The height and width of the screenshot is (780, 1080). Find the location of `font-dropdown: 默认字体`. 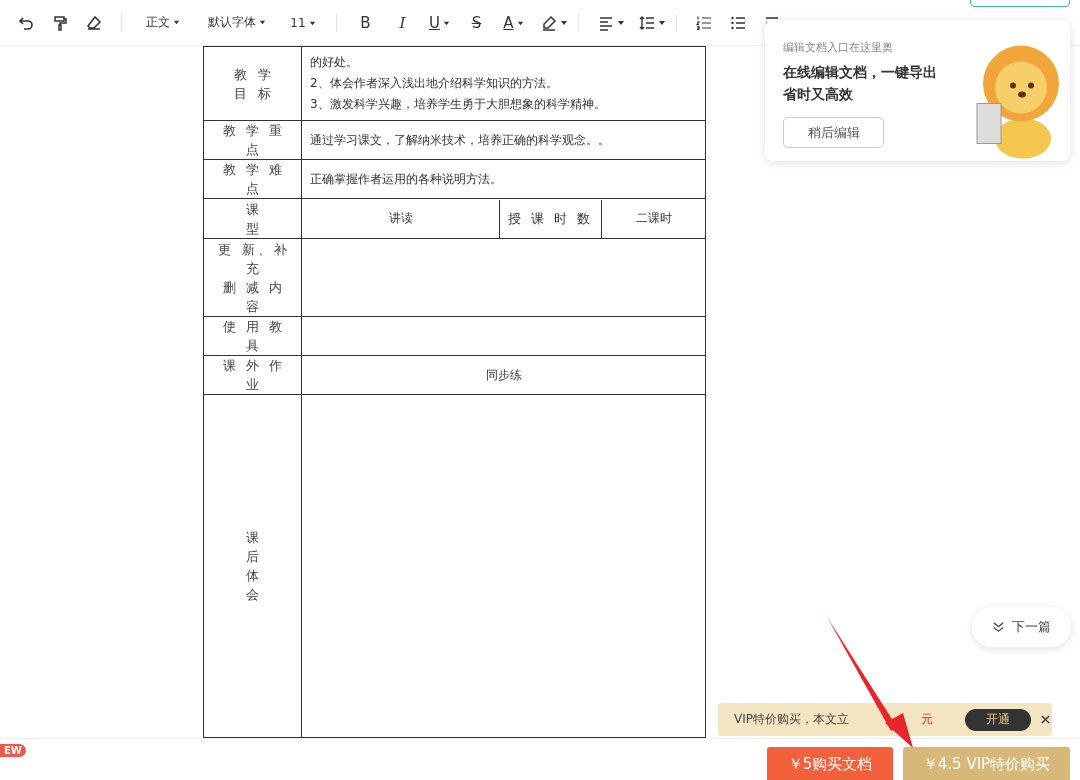

font-dropdown: 默认字体 is located at coordinates (237, 22).